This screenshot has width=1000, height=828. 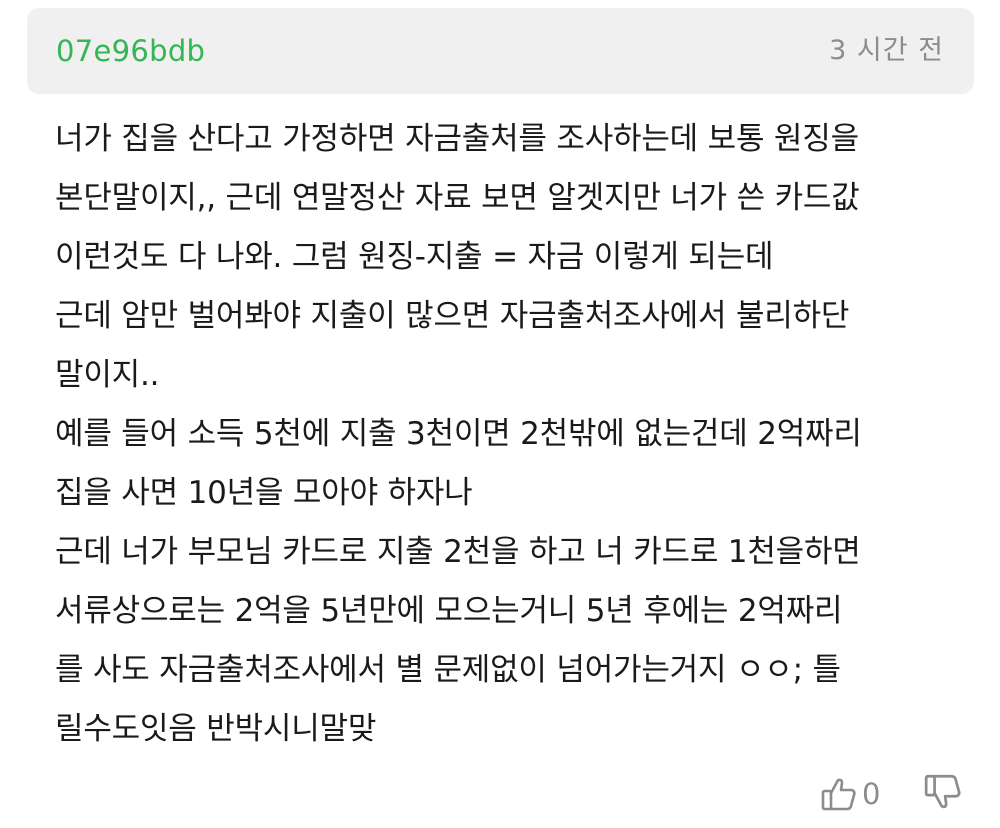 What do you see at coordinates (216, 729) in the screenshot?
I see `comment-line: 릴수도잇음 반박시니말맞` at bounding box center [216, 729].